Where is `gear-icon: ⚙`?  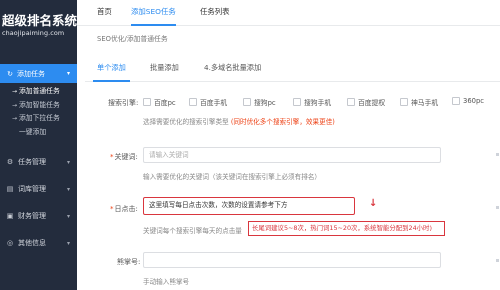
gear-icon: ⚙ is located at coordinates (10, 162).